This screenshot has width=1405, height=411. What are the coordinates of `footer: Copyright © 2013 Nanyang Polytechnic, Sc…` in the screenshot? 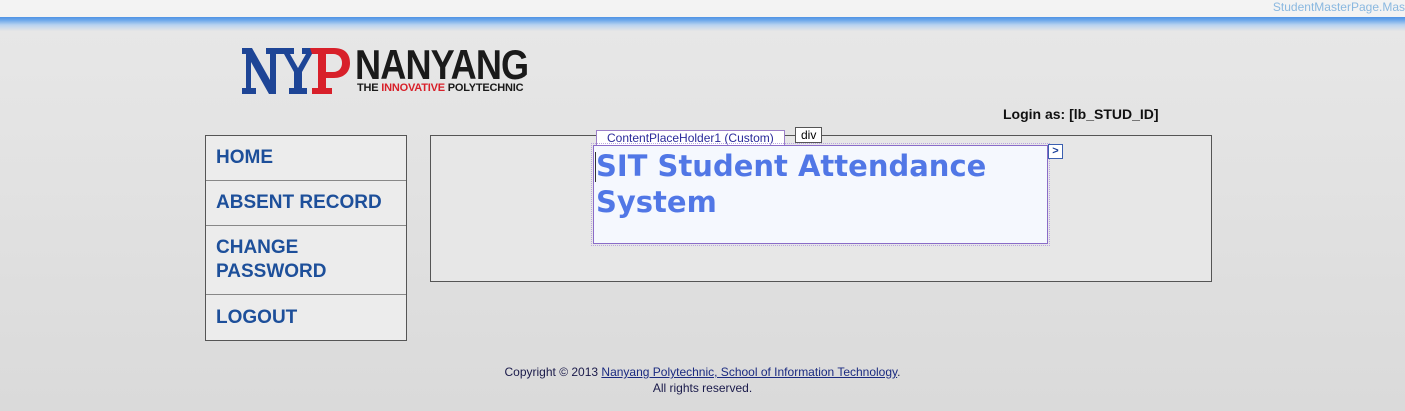 It's located at (702, 380).